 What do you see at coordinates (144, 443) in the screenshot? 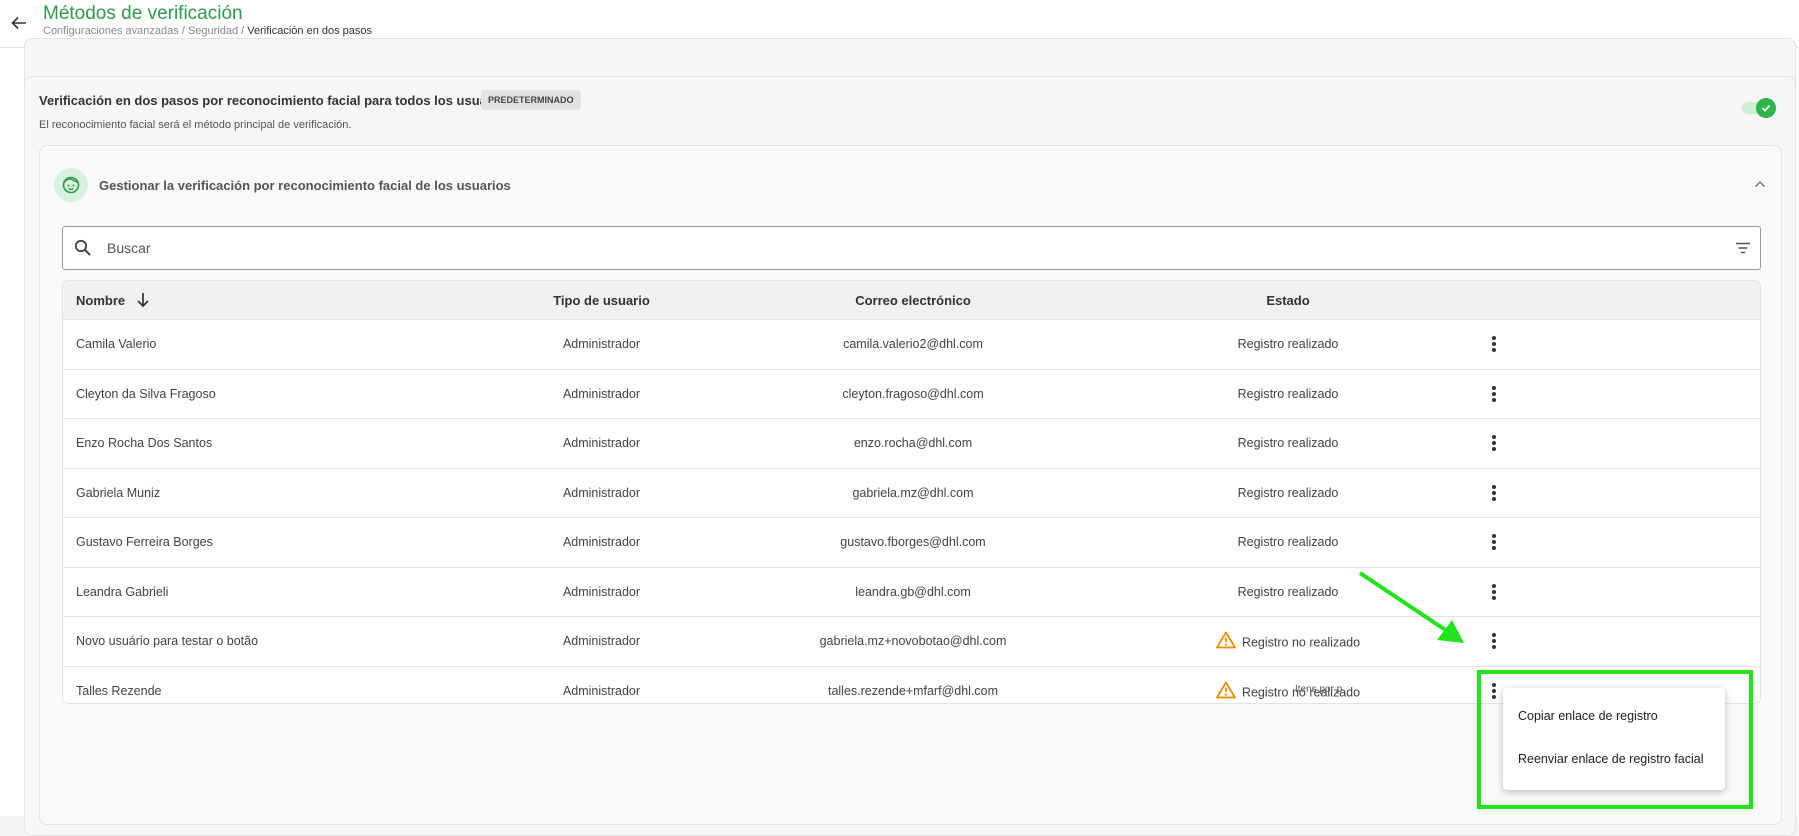
I see `user-name: Enzo Rocha Dos Santos` at bounding box center [144, 443].